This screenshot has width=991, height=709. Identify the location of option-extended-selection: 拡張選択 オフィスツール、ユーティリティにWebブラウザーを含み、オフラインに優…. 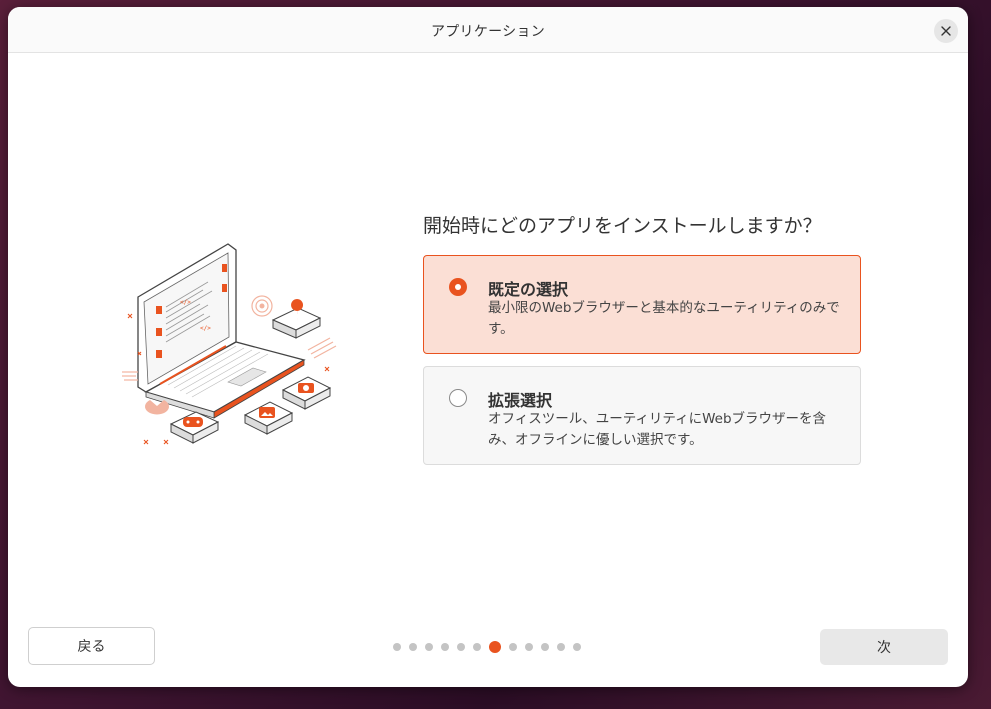
(642, 415).